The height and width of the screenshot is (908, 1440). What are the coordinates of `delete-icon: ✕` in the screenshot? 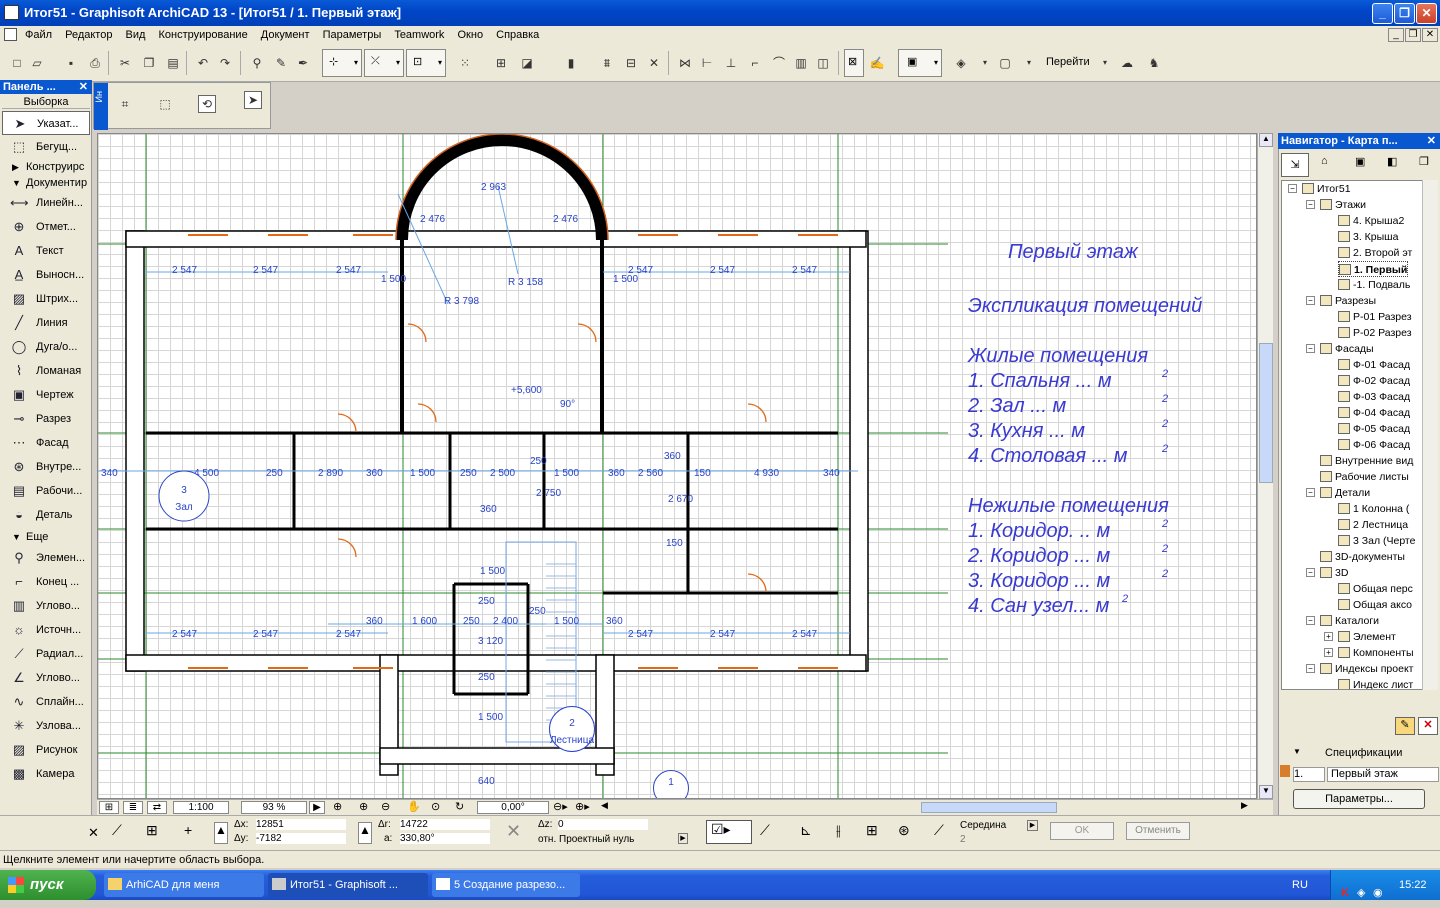 It's located at (1428, 726).